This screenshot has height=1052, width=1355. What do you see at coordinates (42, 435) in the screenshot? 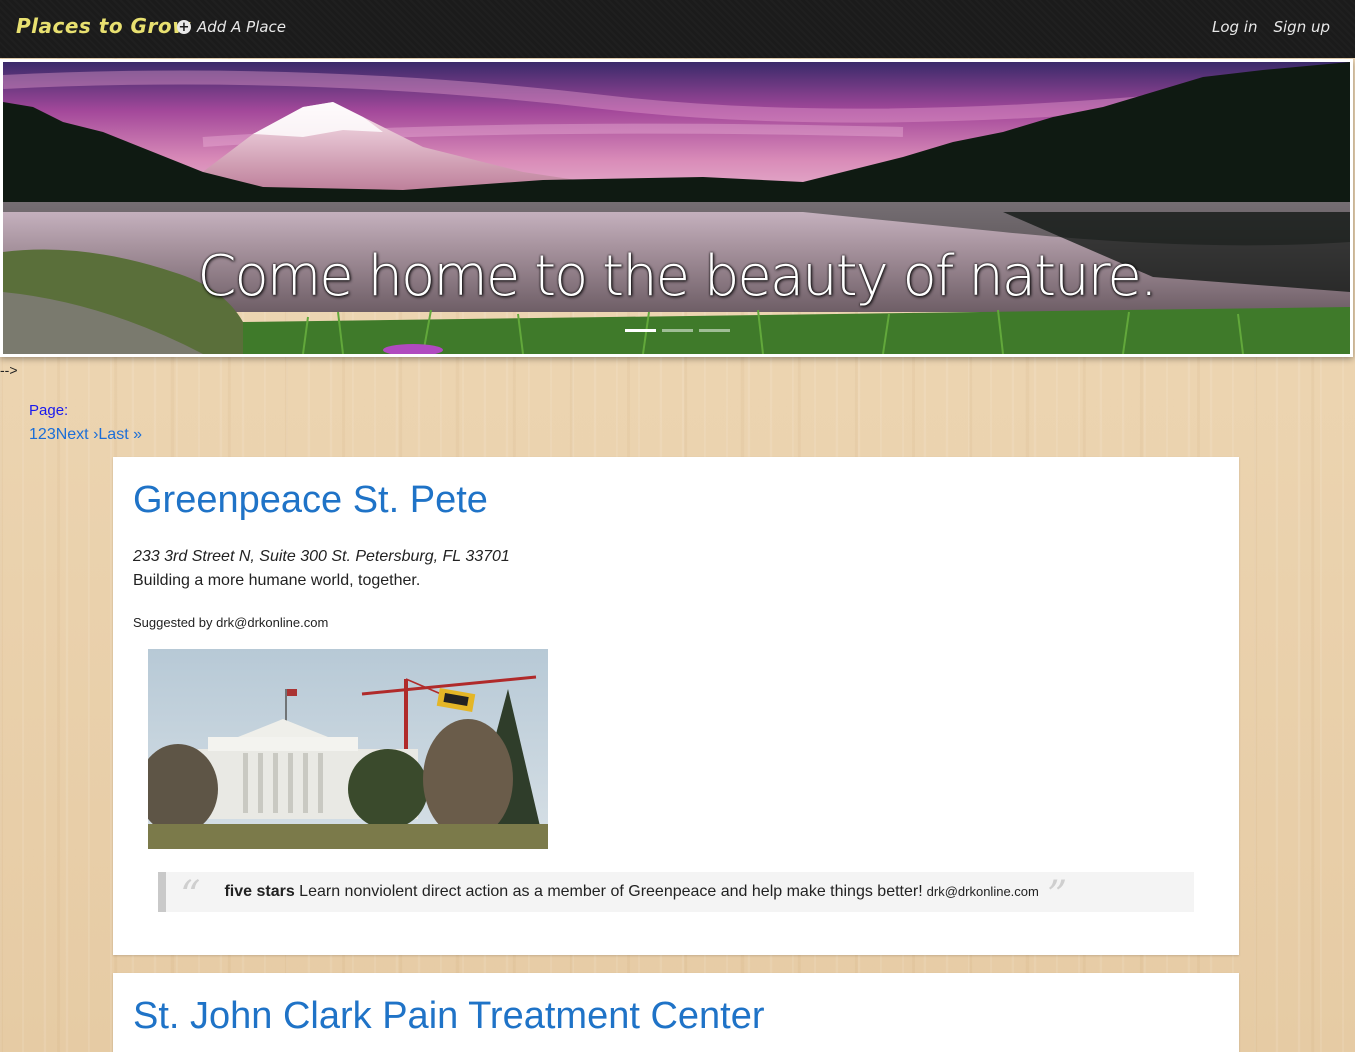
I see `pager-page-2: 2` at bounding box center [42, 435].